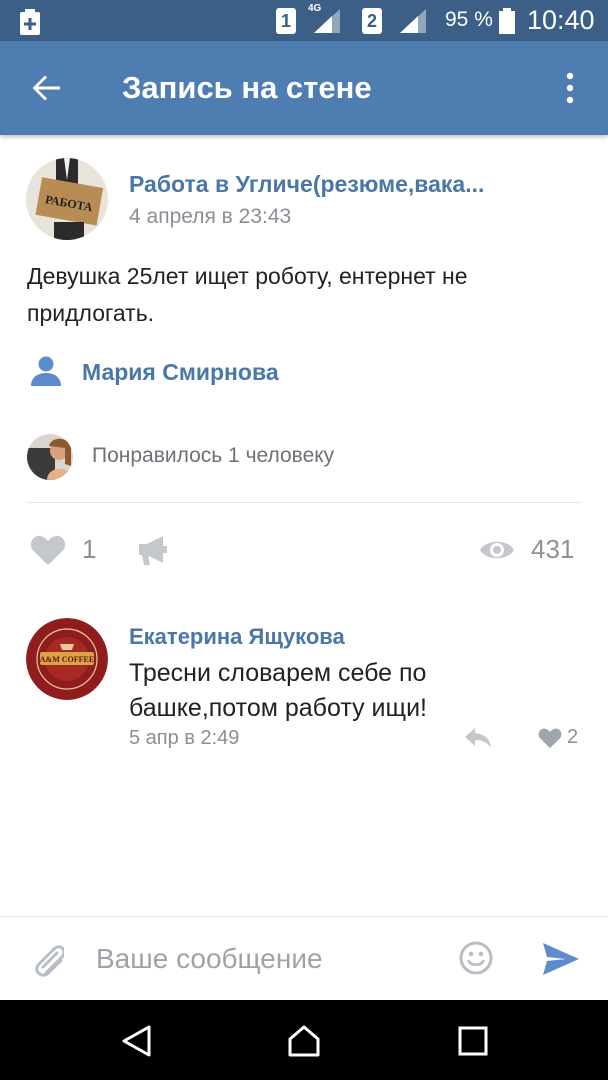  Describe the element at coordinates (30, 22) in the screenshot. I see `plus-icon` at that location.